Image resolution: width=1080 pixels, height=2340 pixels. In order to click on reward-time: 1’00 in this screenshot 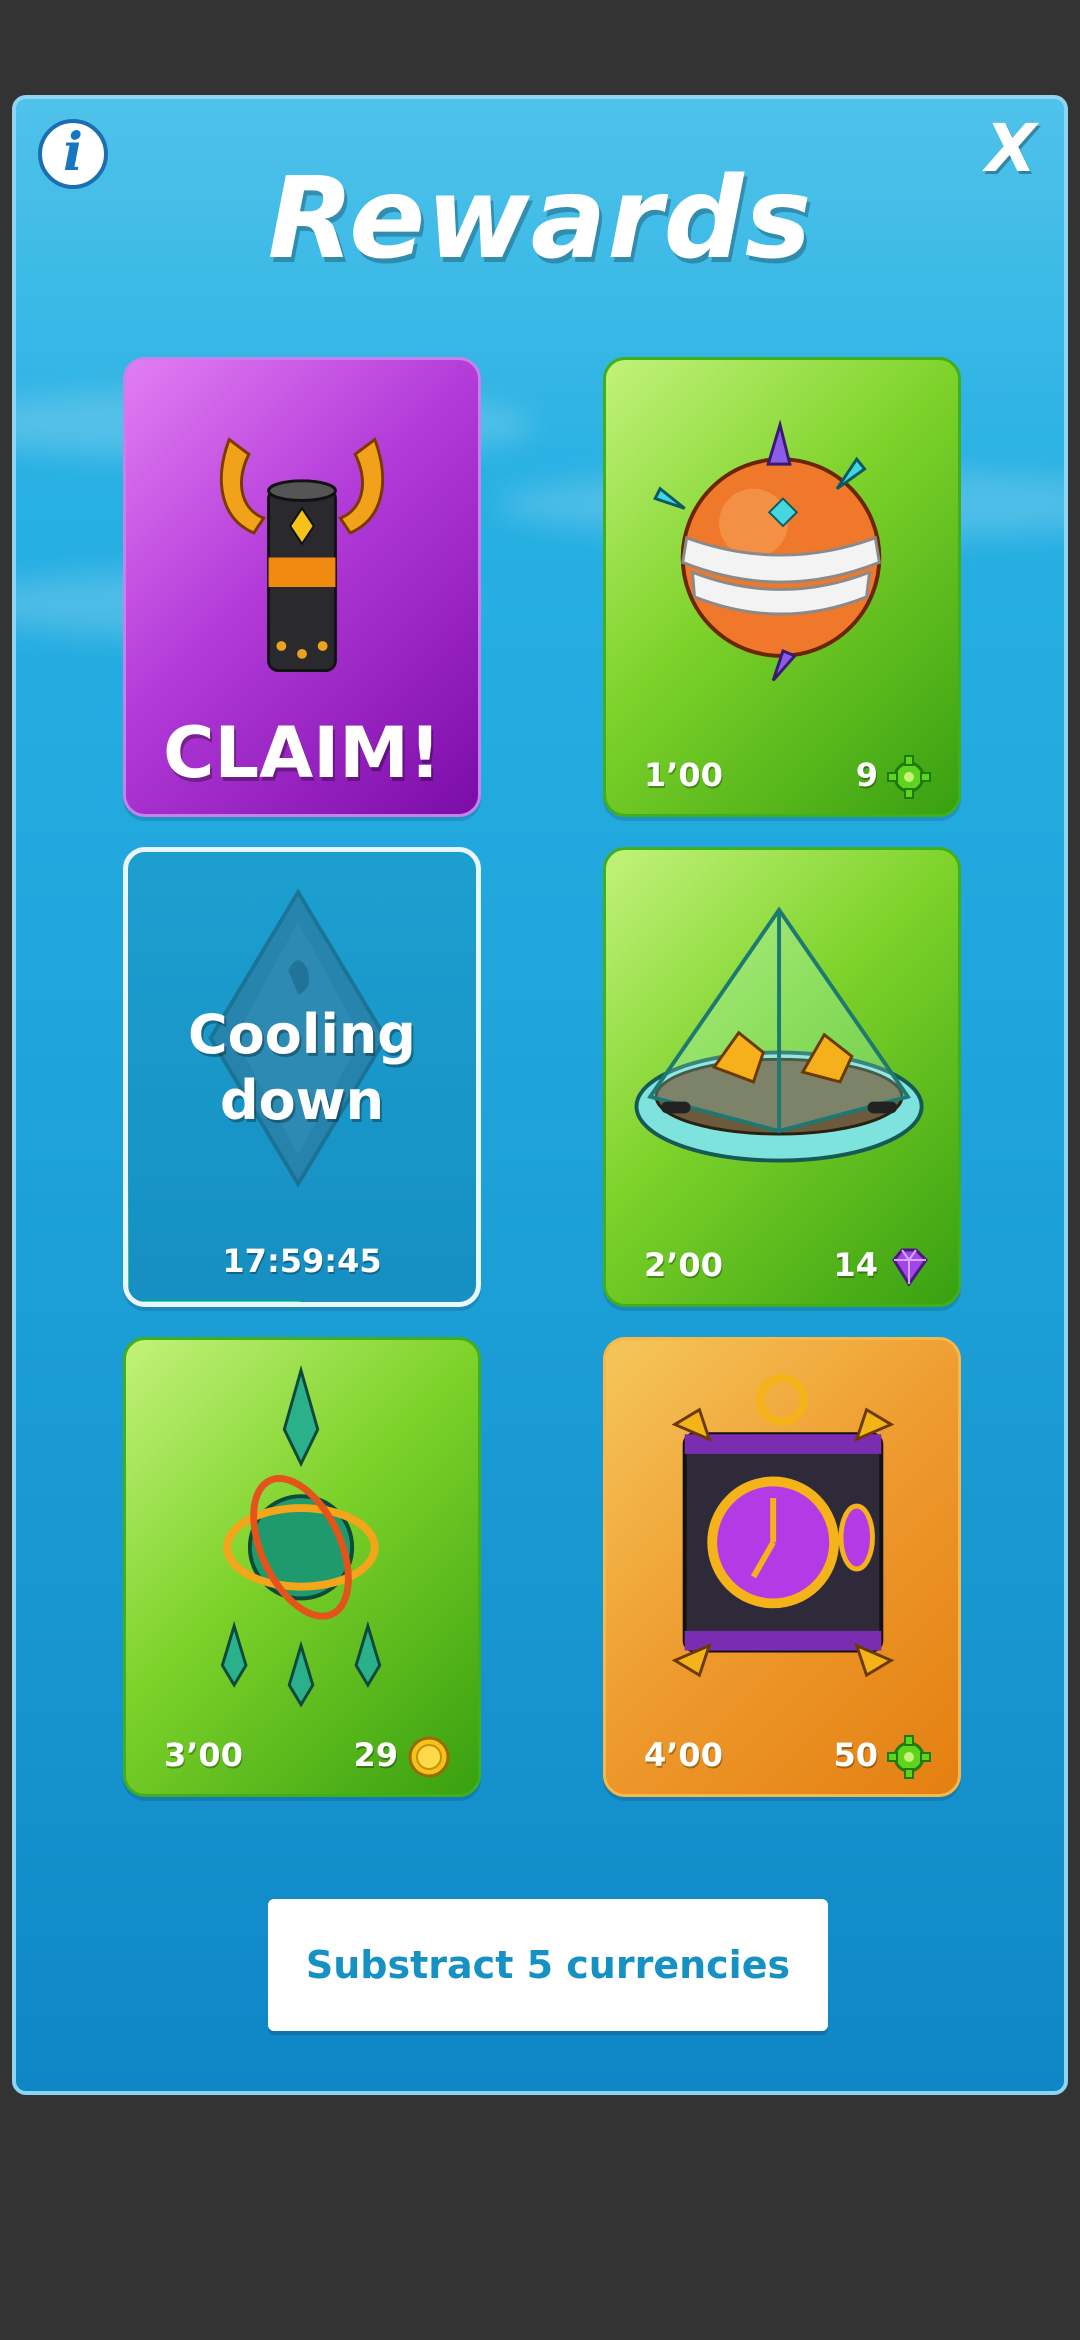, I will do `click(683, 775)`.